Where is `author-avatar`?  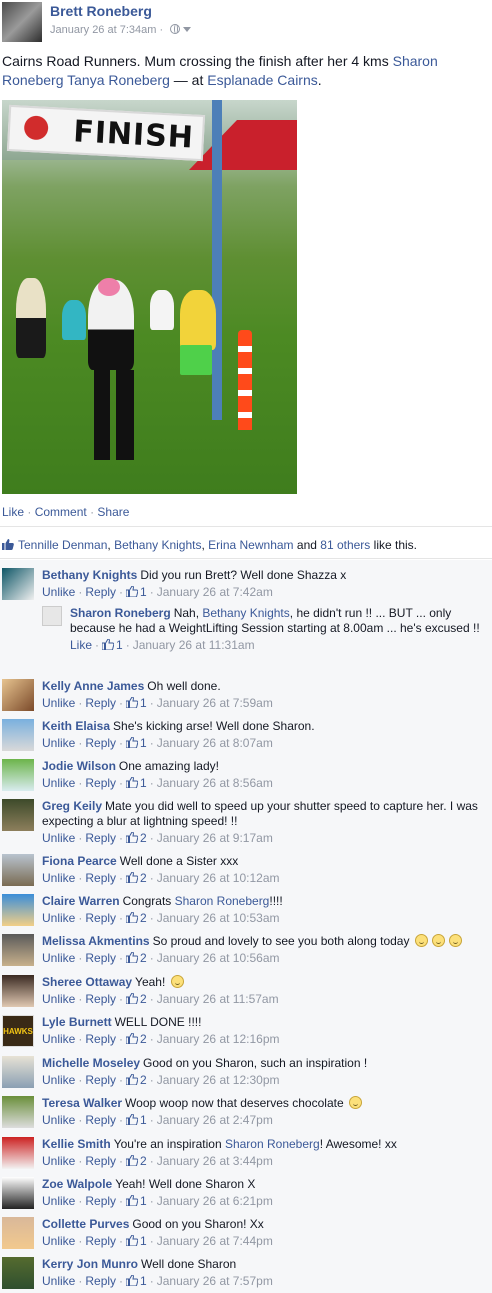
author-avatar is located at coordinates (22, 22).